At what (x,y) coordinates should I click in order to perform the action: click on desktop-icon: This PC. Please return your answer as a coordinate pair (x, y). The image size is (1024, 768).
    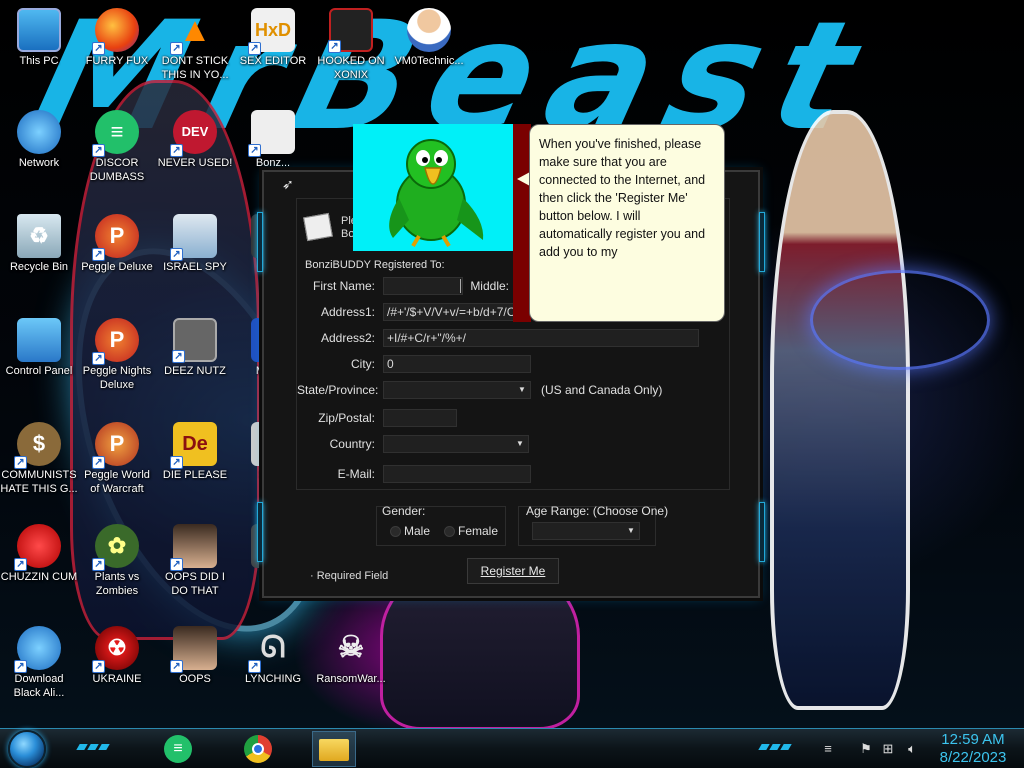
    Looking at the image, I should click on (39, 38).